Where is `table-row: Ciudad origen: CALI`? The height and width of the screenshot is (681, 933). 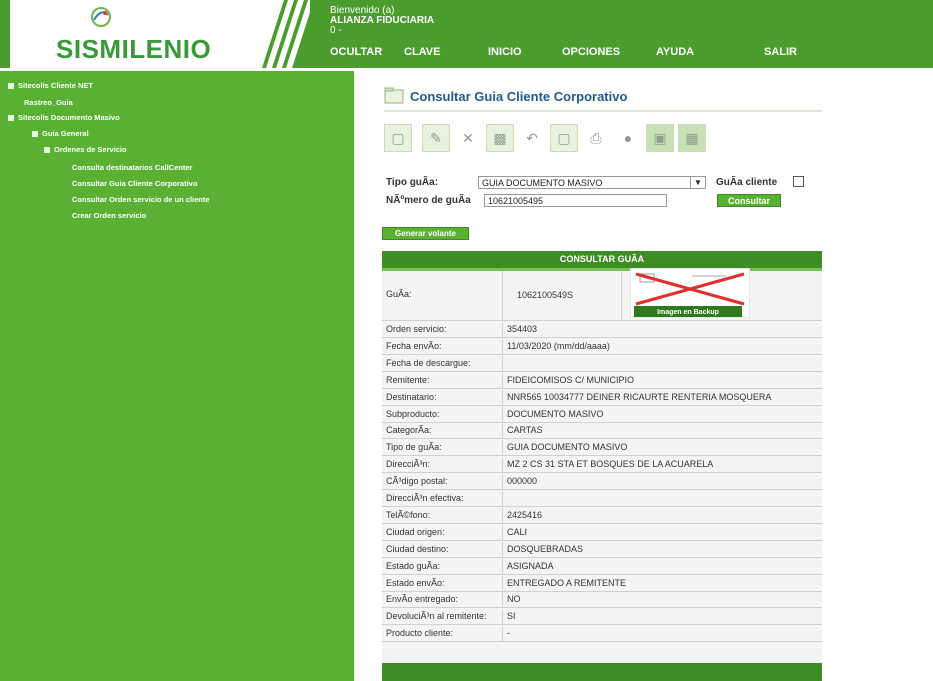 table-row: Ciudad origen: CALI is located at coordinates (602, 532).